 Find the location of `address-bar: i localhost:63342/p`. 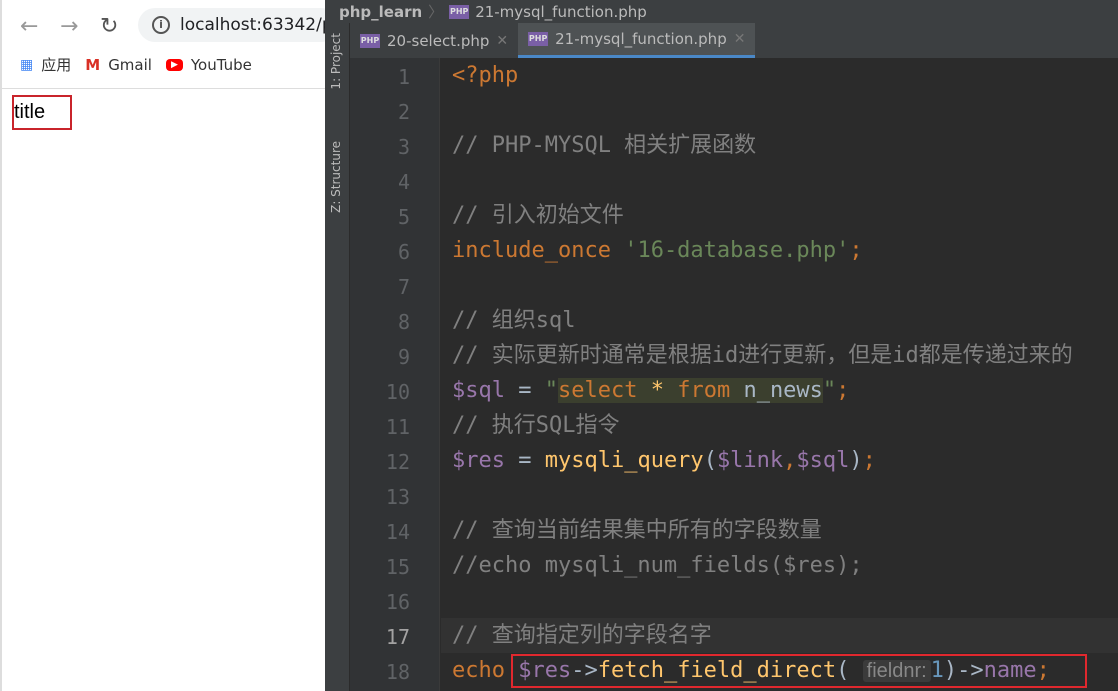

address-bar: i localhost:63342/p is located at coordinates (238, 25).